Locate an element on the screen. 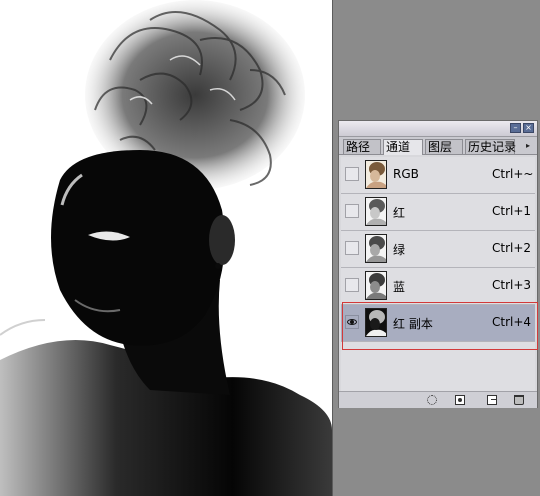  trash-icon is located at coordinates (519, 400).